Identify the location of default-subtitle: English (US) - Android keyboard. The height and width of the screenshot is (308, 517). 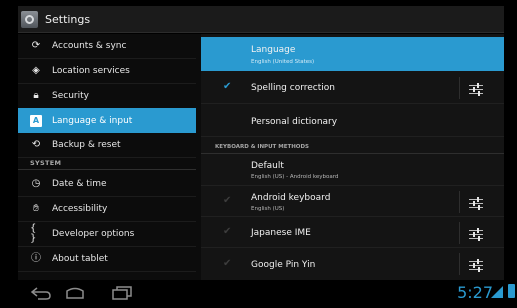
(295, 177).